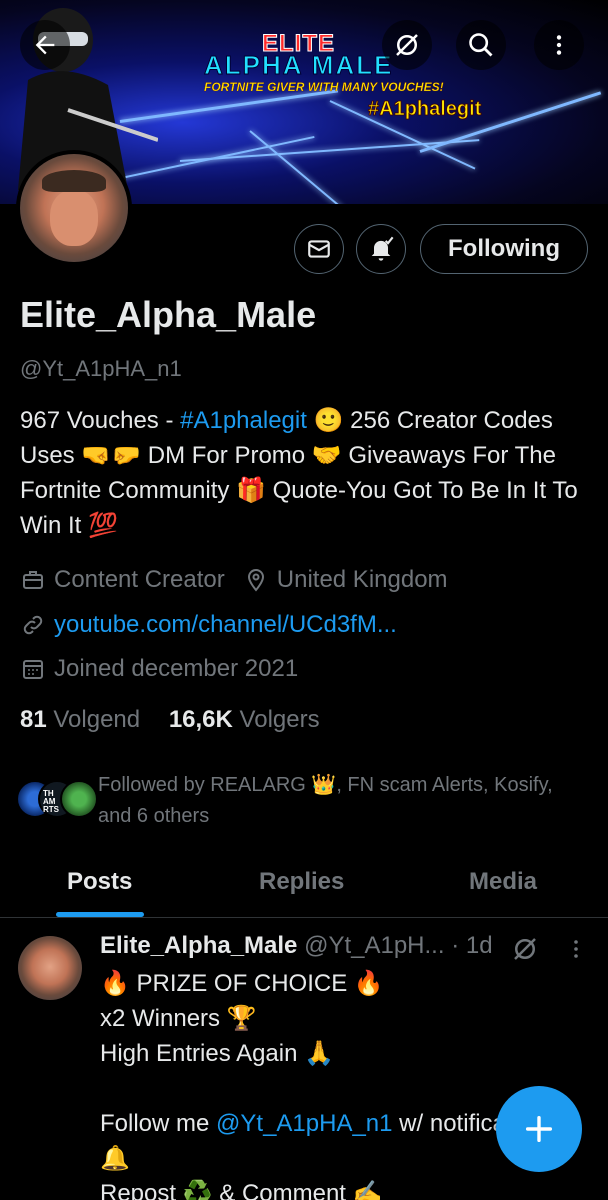 The image size is (608, 1200). Describe the element at coordinates (198, 945) in the screenshot. I see `post-author-name: Elite_Alpha_Male` at that location.